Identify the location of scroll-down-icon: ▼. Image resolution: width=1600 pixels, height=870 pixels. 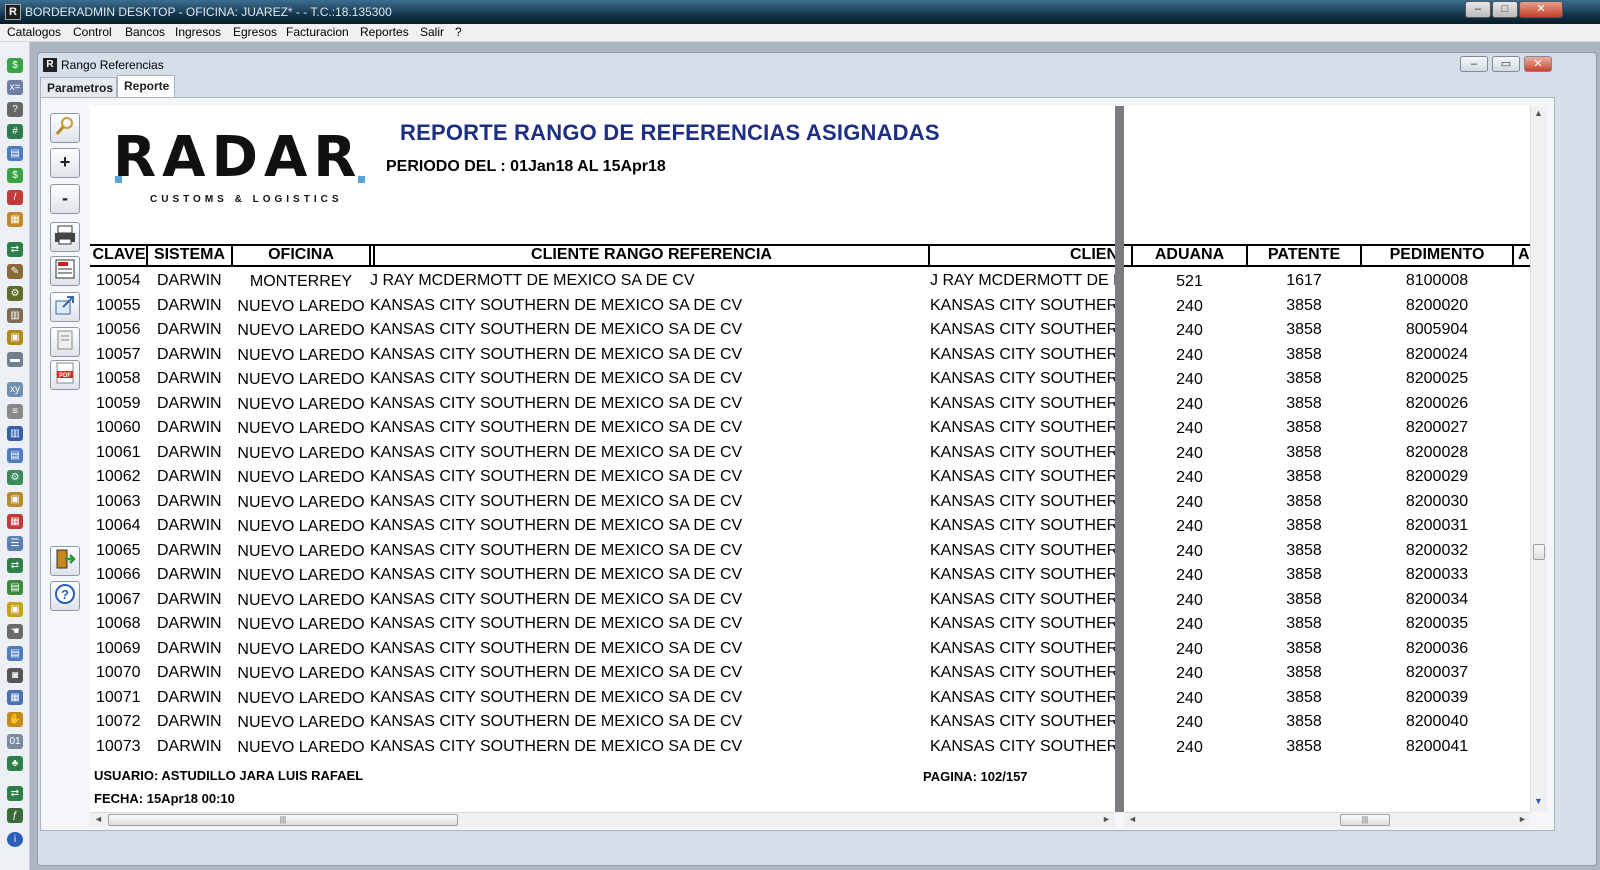
(1538, 801).